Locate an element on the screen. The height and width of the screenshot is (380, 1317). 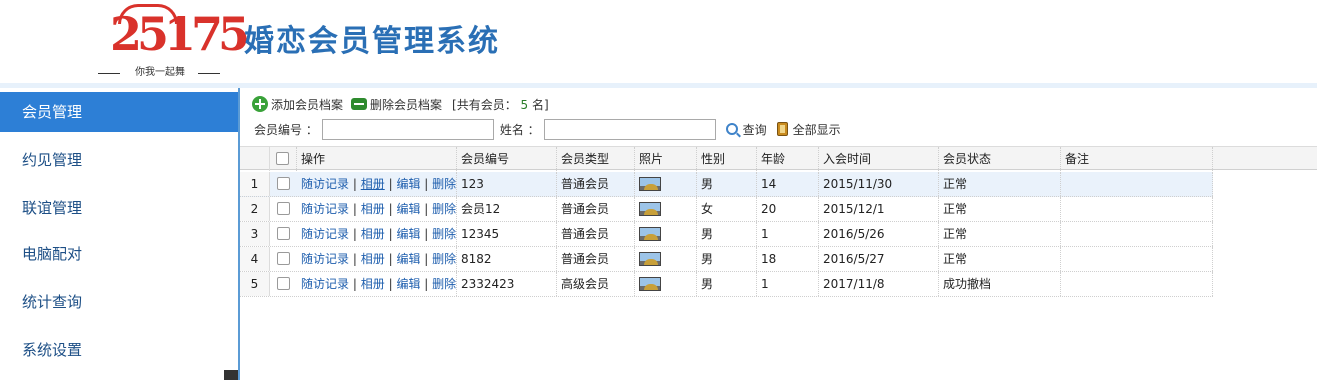
tagline-rule-right is located at coordinates (209, 73).